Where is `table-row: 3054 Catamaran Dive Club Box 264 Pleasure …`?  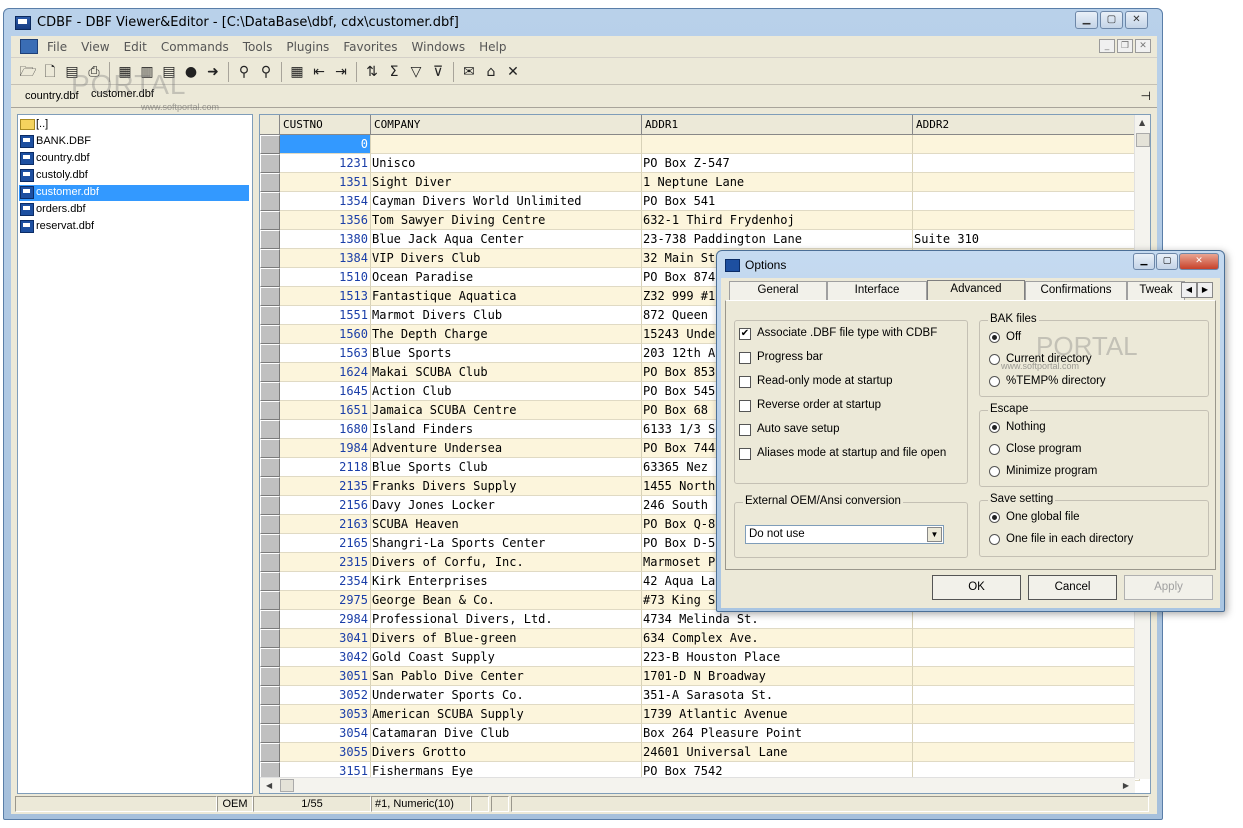 table-row: 3054 Catamaran Dive Club Box 264 Pleasure … is located at coordinates (700, 733).